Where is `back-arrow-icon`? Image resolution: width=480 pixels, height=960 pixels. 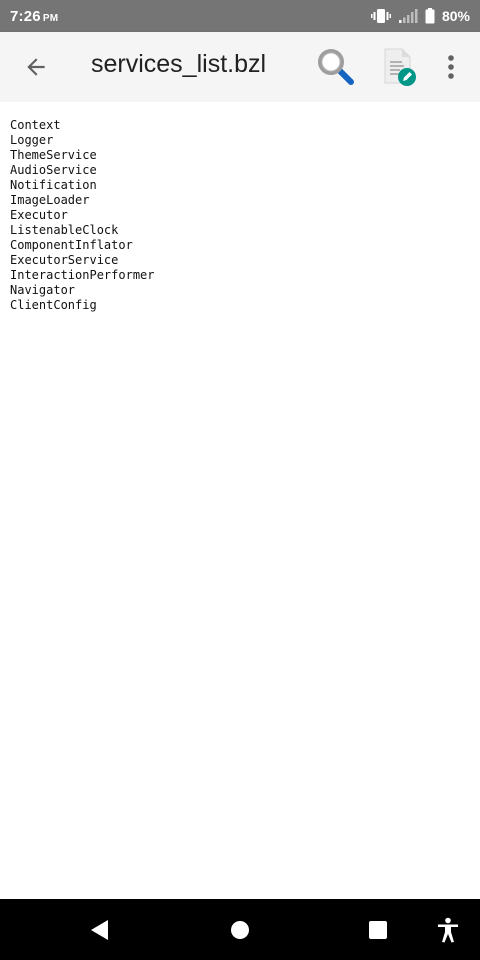 back-arrow-icon is located at coordinates (36, 67).